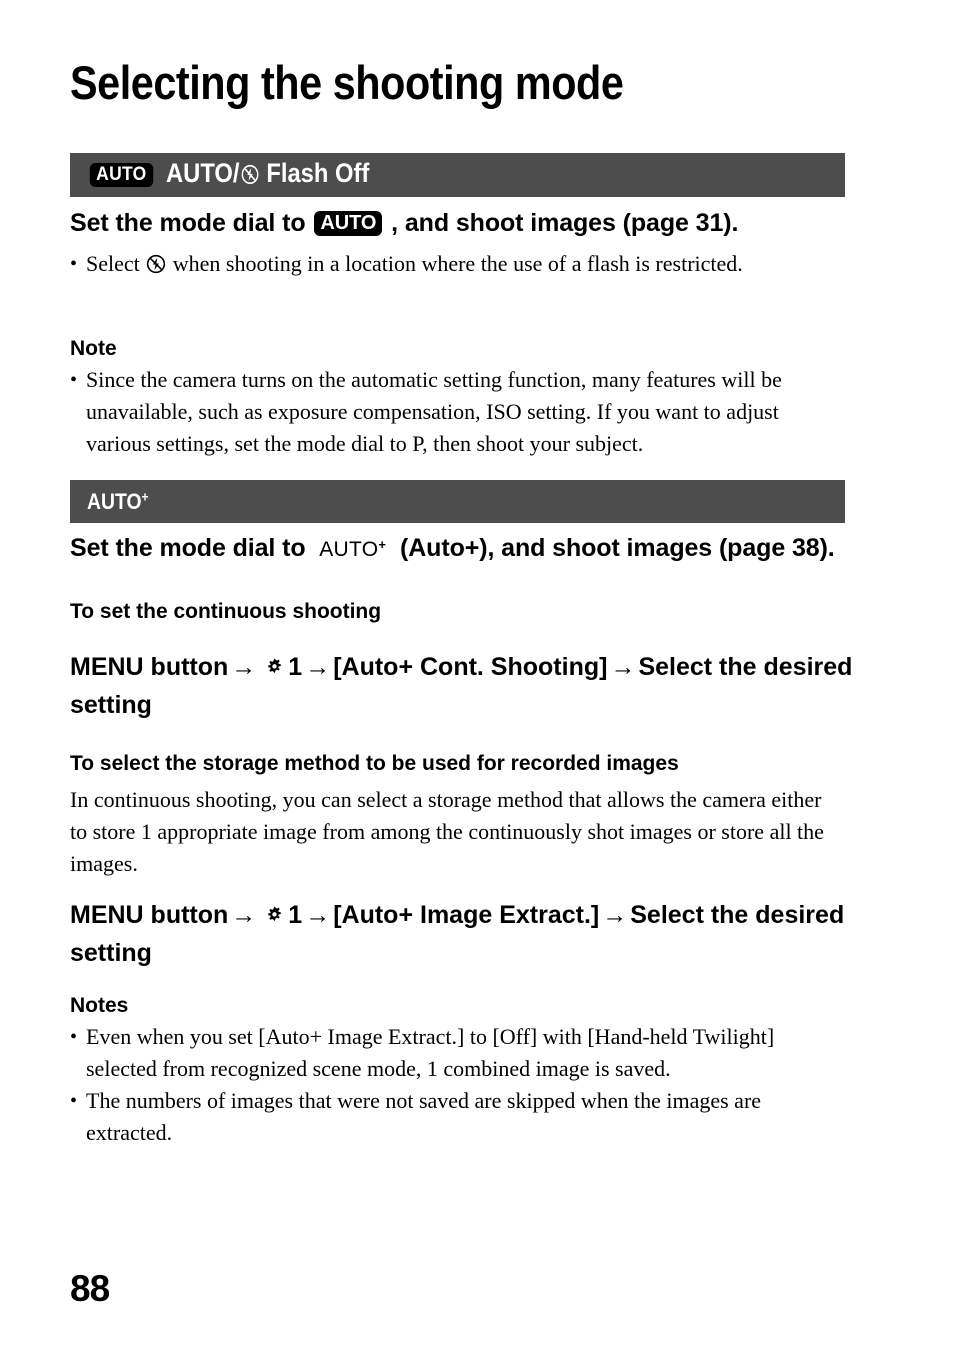 This screenshot has height=1345, width=954. What do you see at coordinates (90, 1288) in the screenshot?
I see `page-number: 88` at bounding box center [90, 1288].